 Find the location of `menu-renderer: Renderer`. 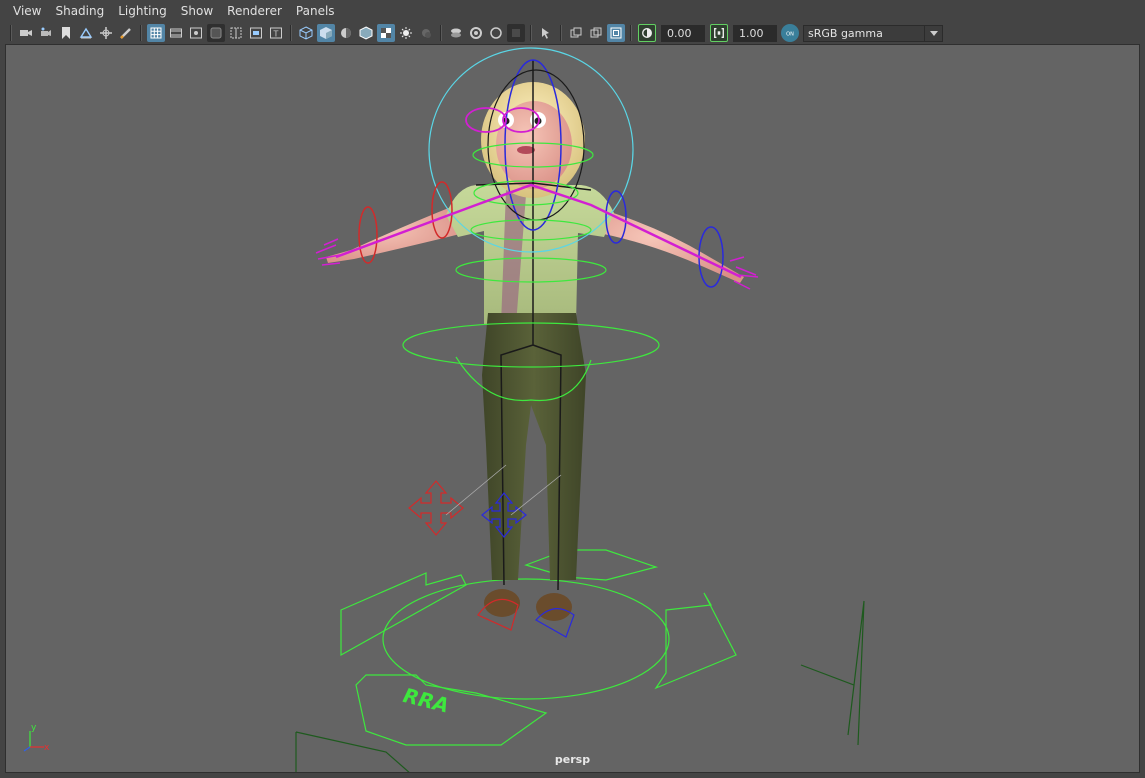

menu-renderer: Renderer is located at coordinates (254, 11).